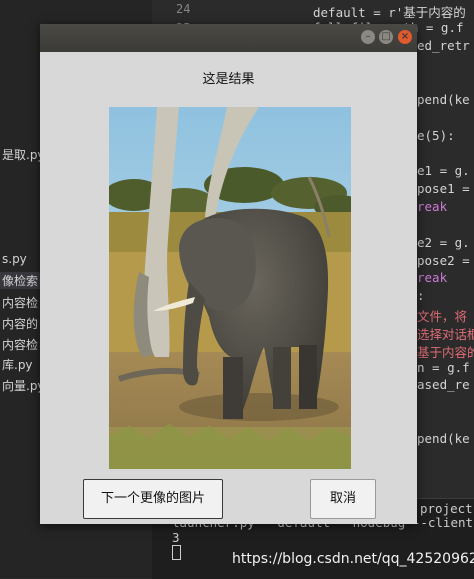 The width and height of the screenshot is (474, 579). Describe the element at coordinates (343, 499) in the screenshot. I see `cancel-button: 取消` at that location.